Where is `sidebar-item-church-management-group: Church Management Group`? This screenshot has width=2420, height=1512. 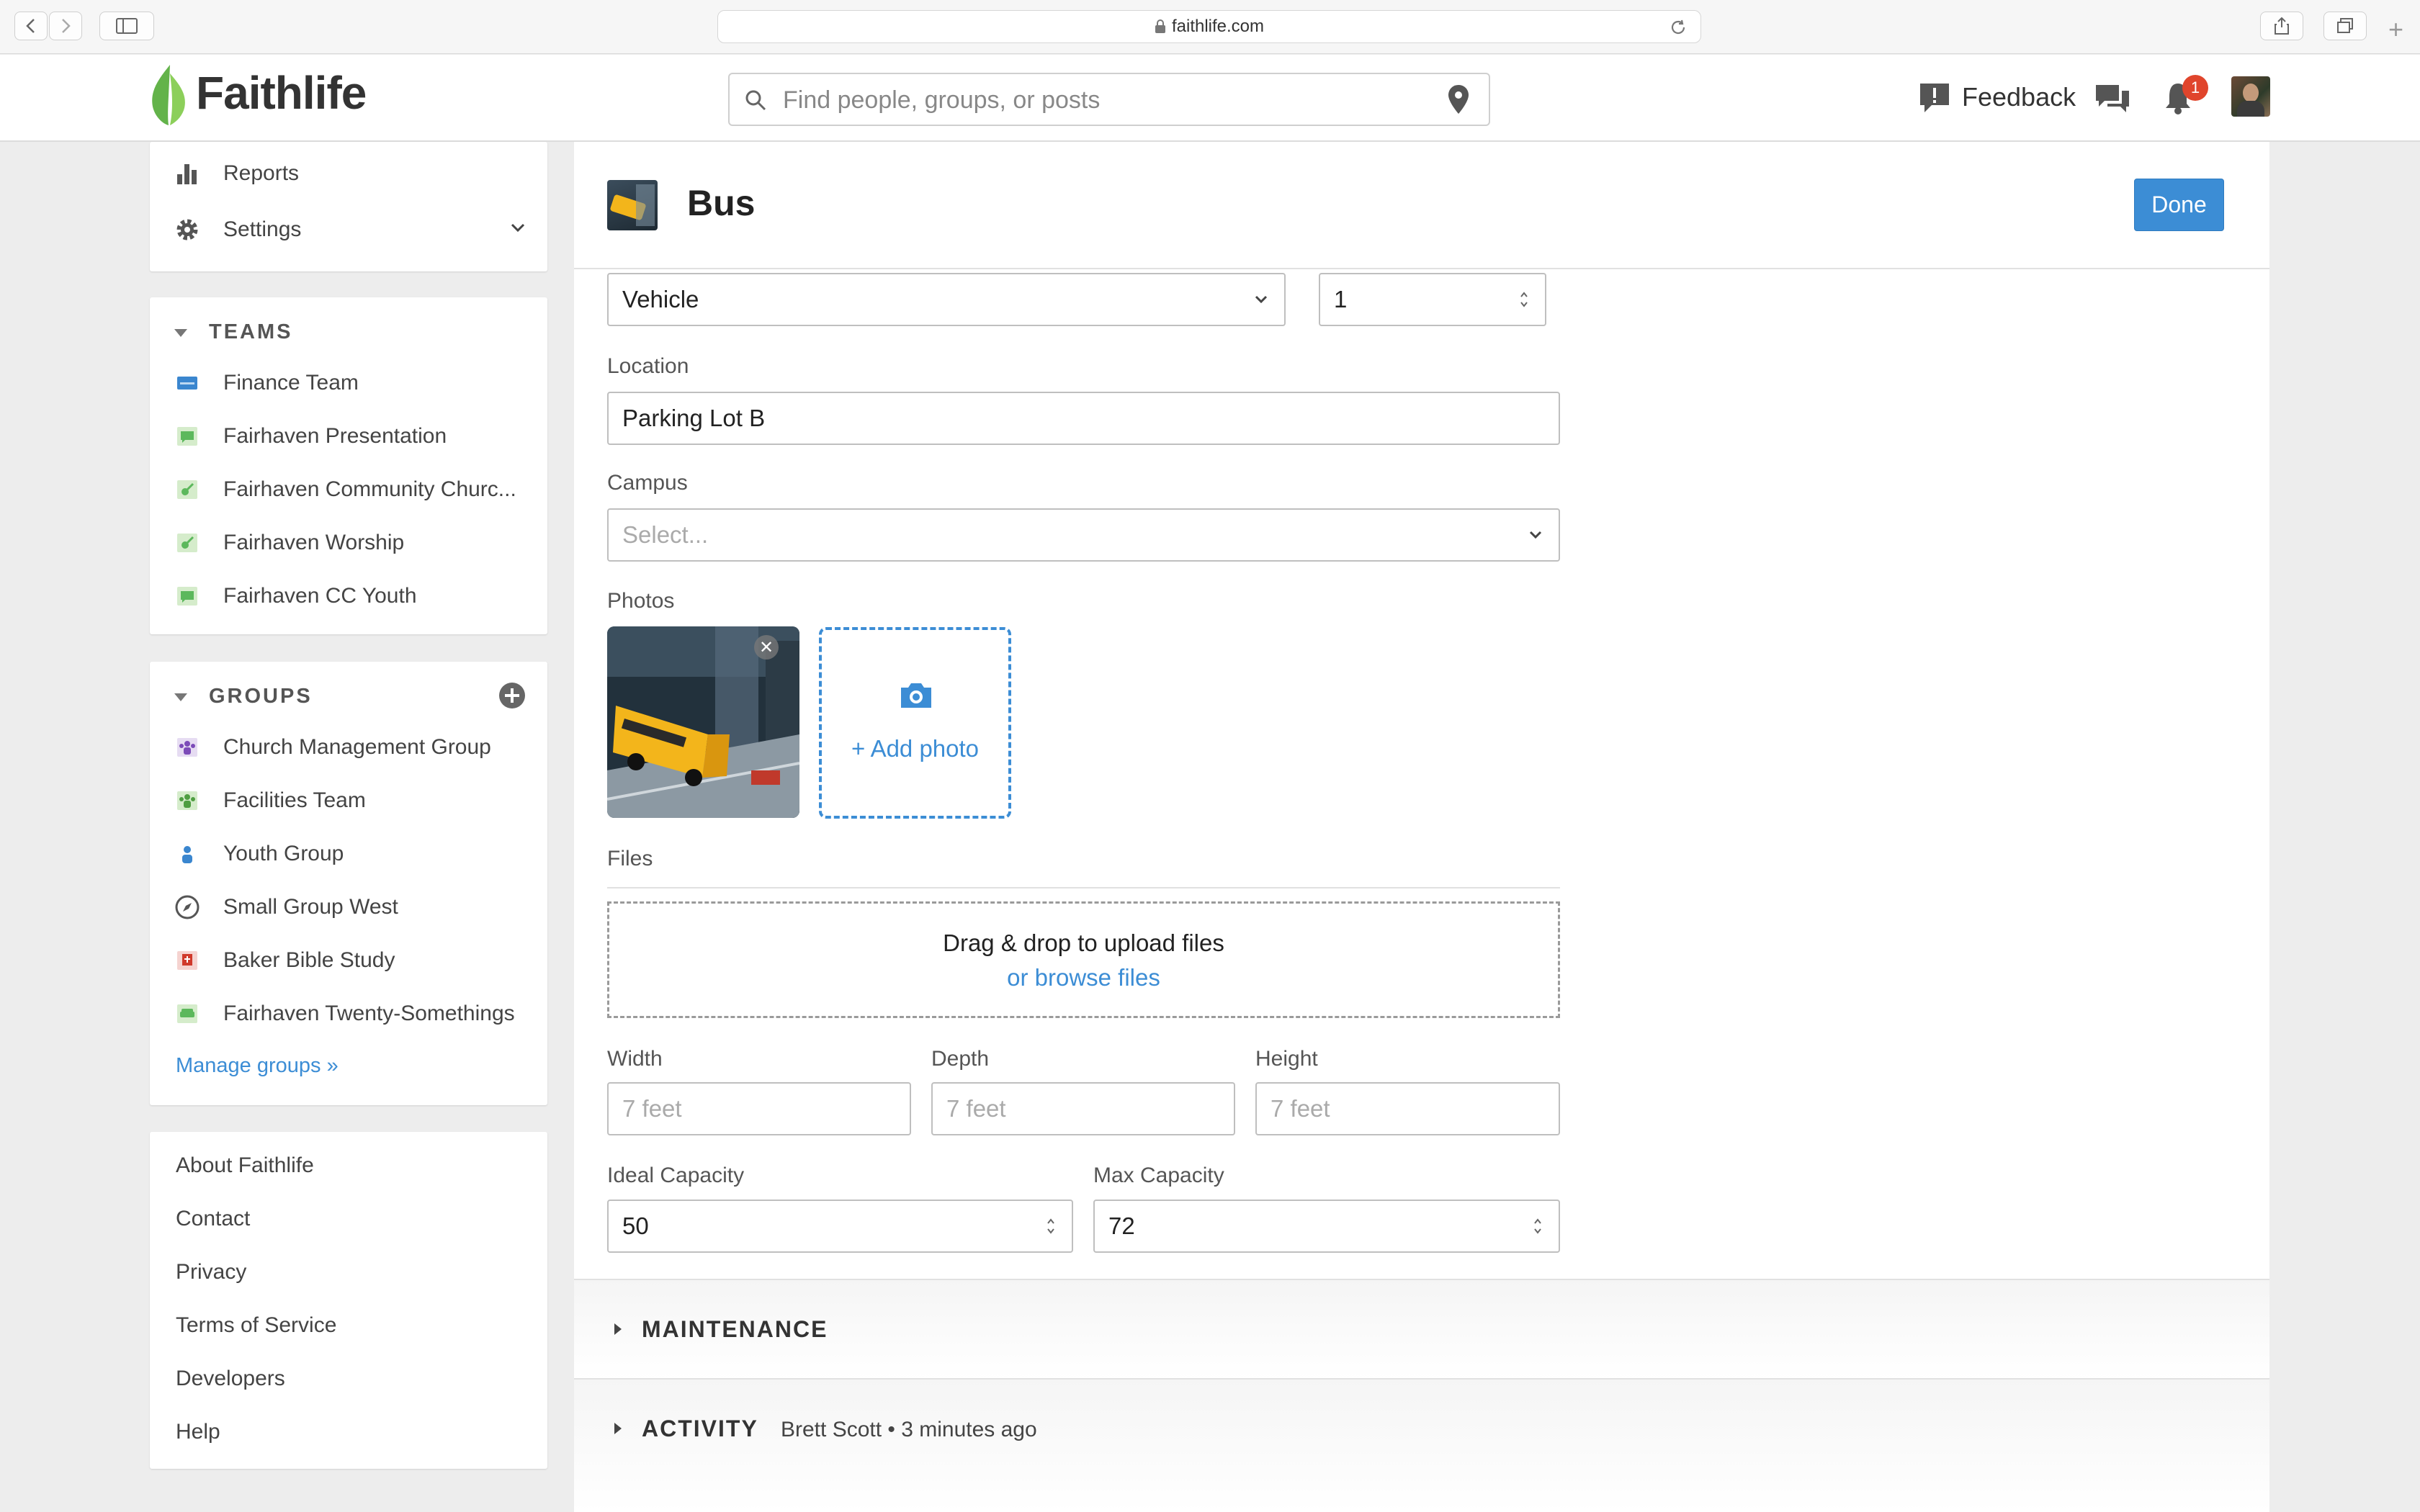
sidebar-item-church-management-group: Church Management Group is located at coordinates (332, 747).